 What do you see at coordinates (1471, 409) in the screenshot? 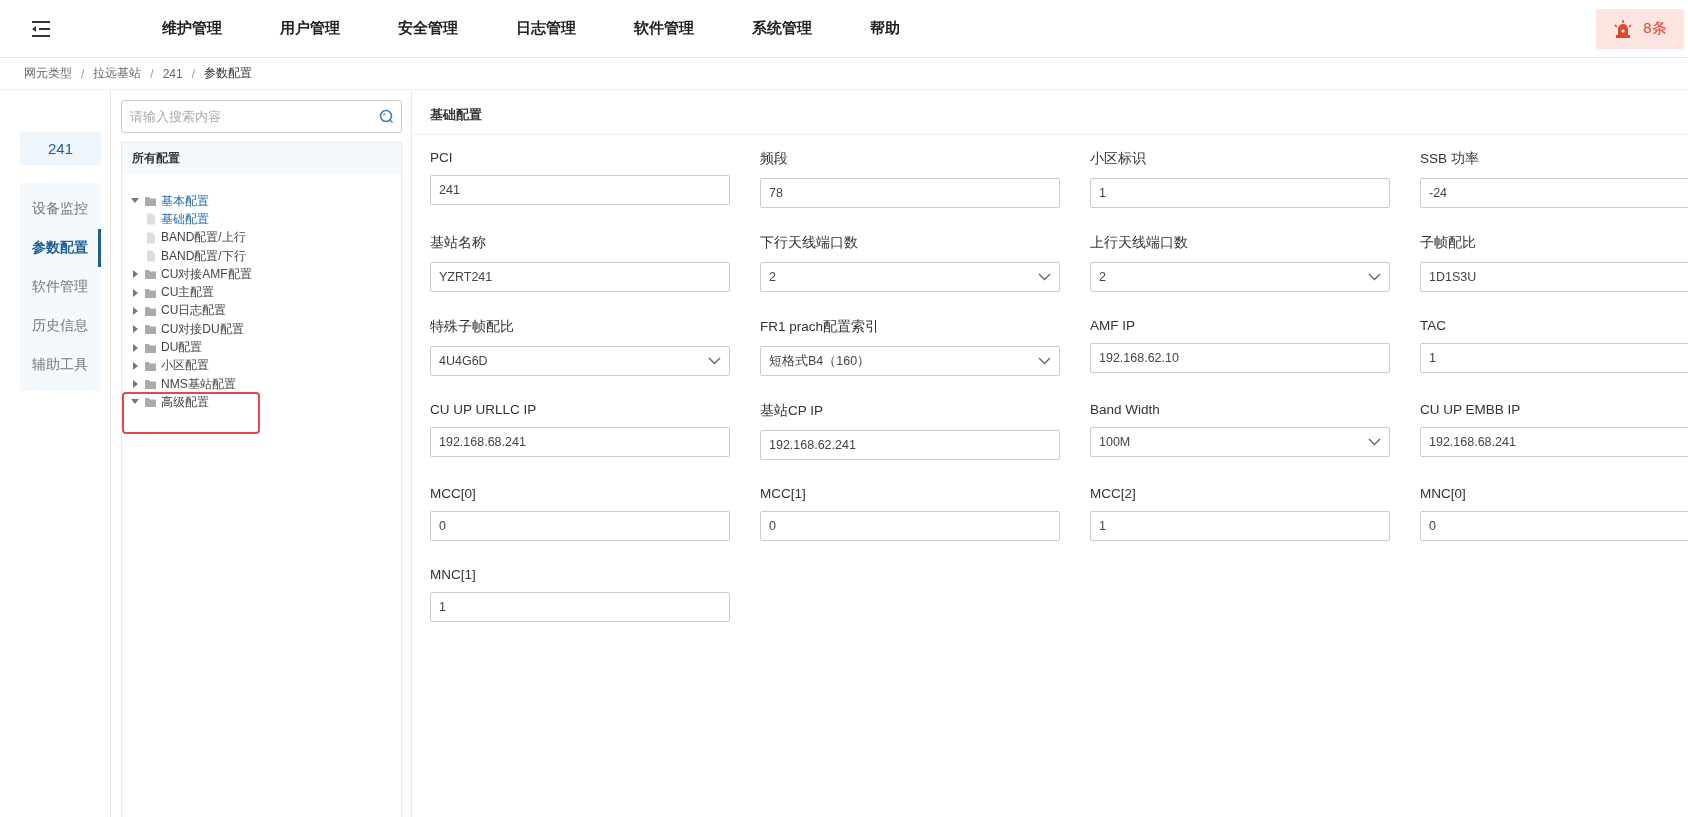
I see `field-label: CU UP EMBB IP` at bounding box center [1471, 409].